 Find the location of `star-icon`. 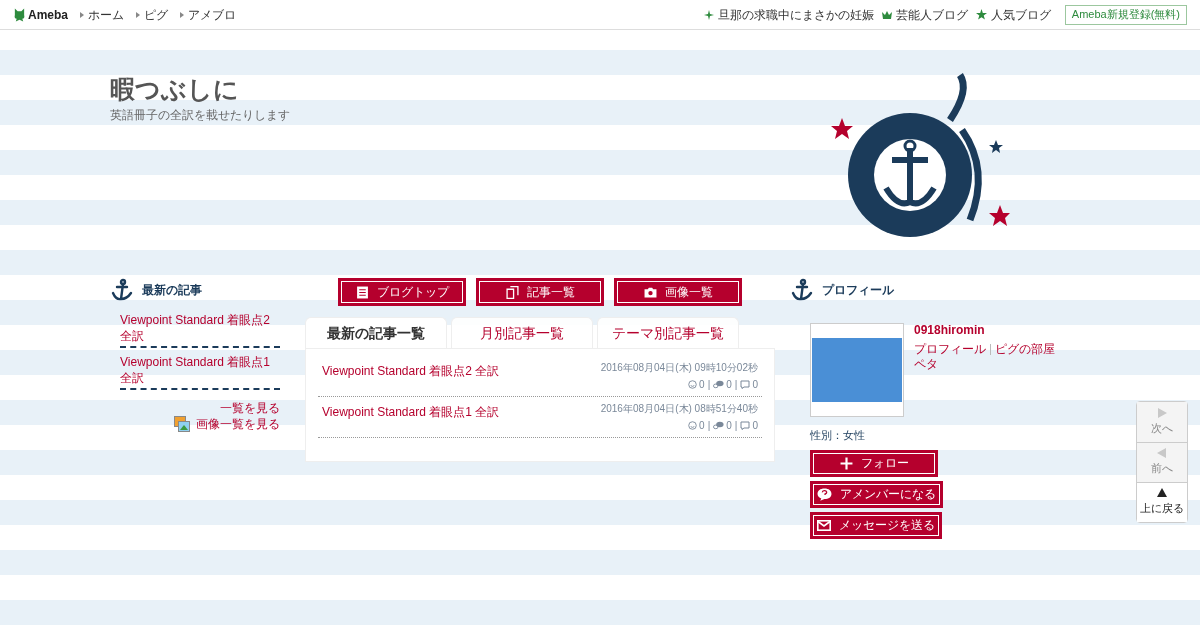

star-icon is located at coordinates (981, 14).